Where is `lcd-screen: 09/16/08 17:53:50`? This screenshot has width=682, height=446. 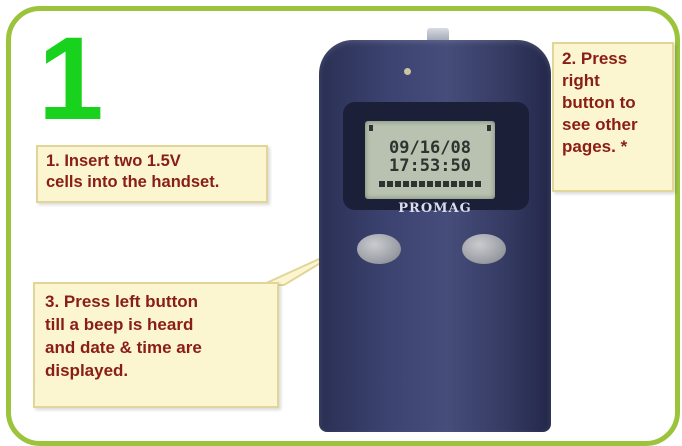
lcd-screen: 09/16/08 17:53:50 is located at coordinates (430, 160).